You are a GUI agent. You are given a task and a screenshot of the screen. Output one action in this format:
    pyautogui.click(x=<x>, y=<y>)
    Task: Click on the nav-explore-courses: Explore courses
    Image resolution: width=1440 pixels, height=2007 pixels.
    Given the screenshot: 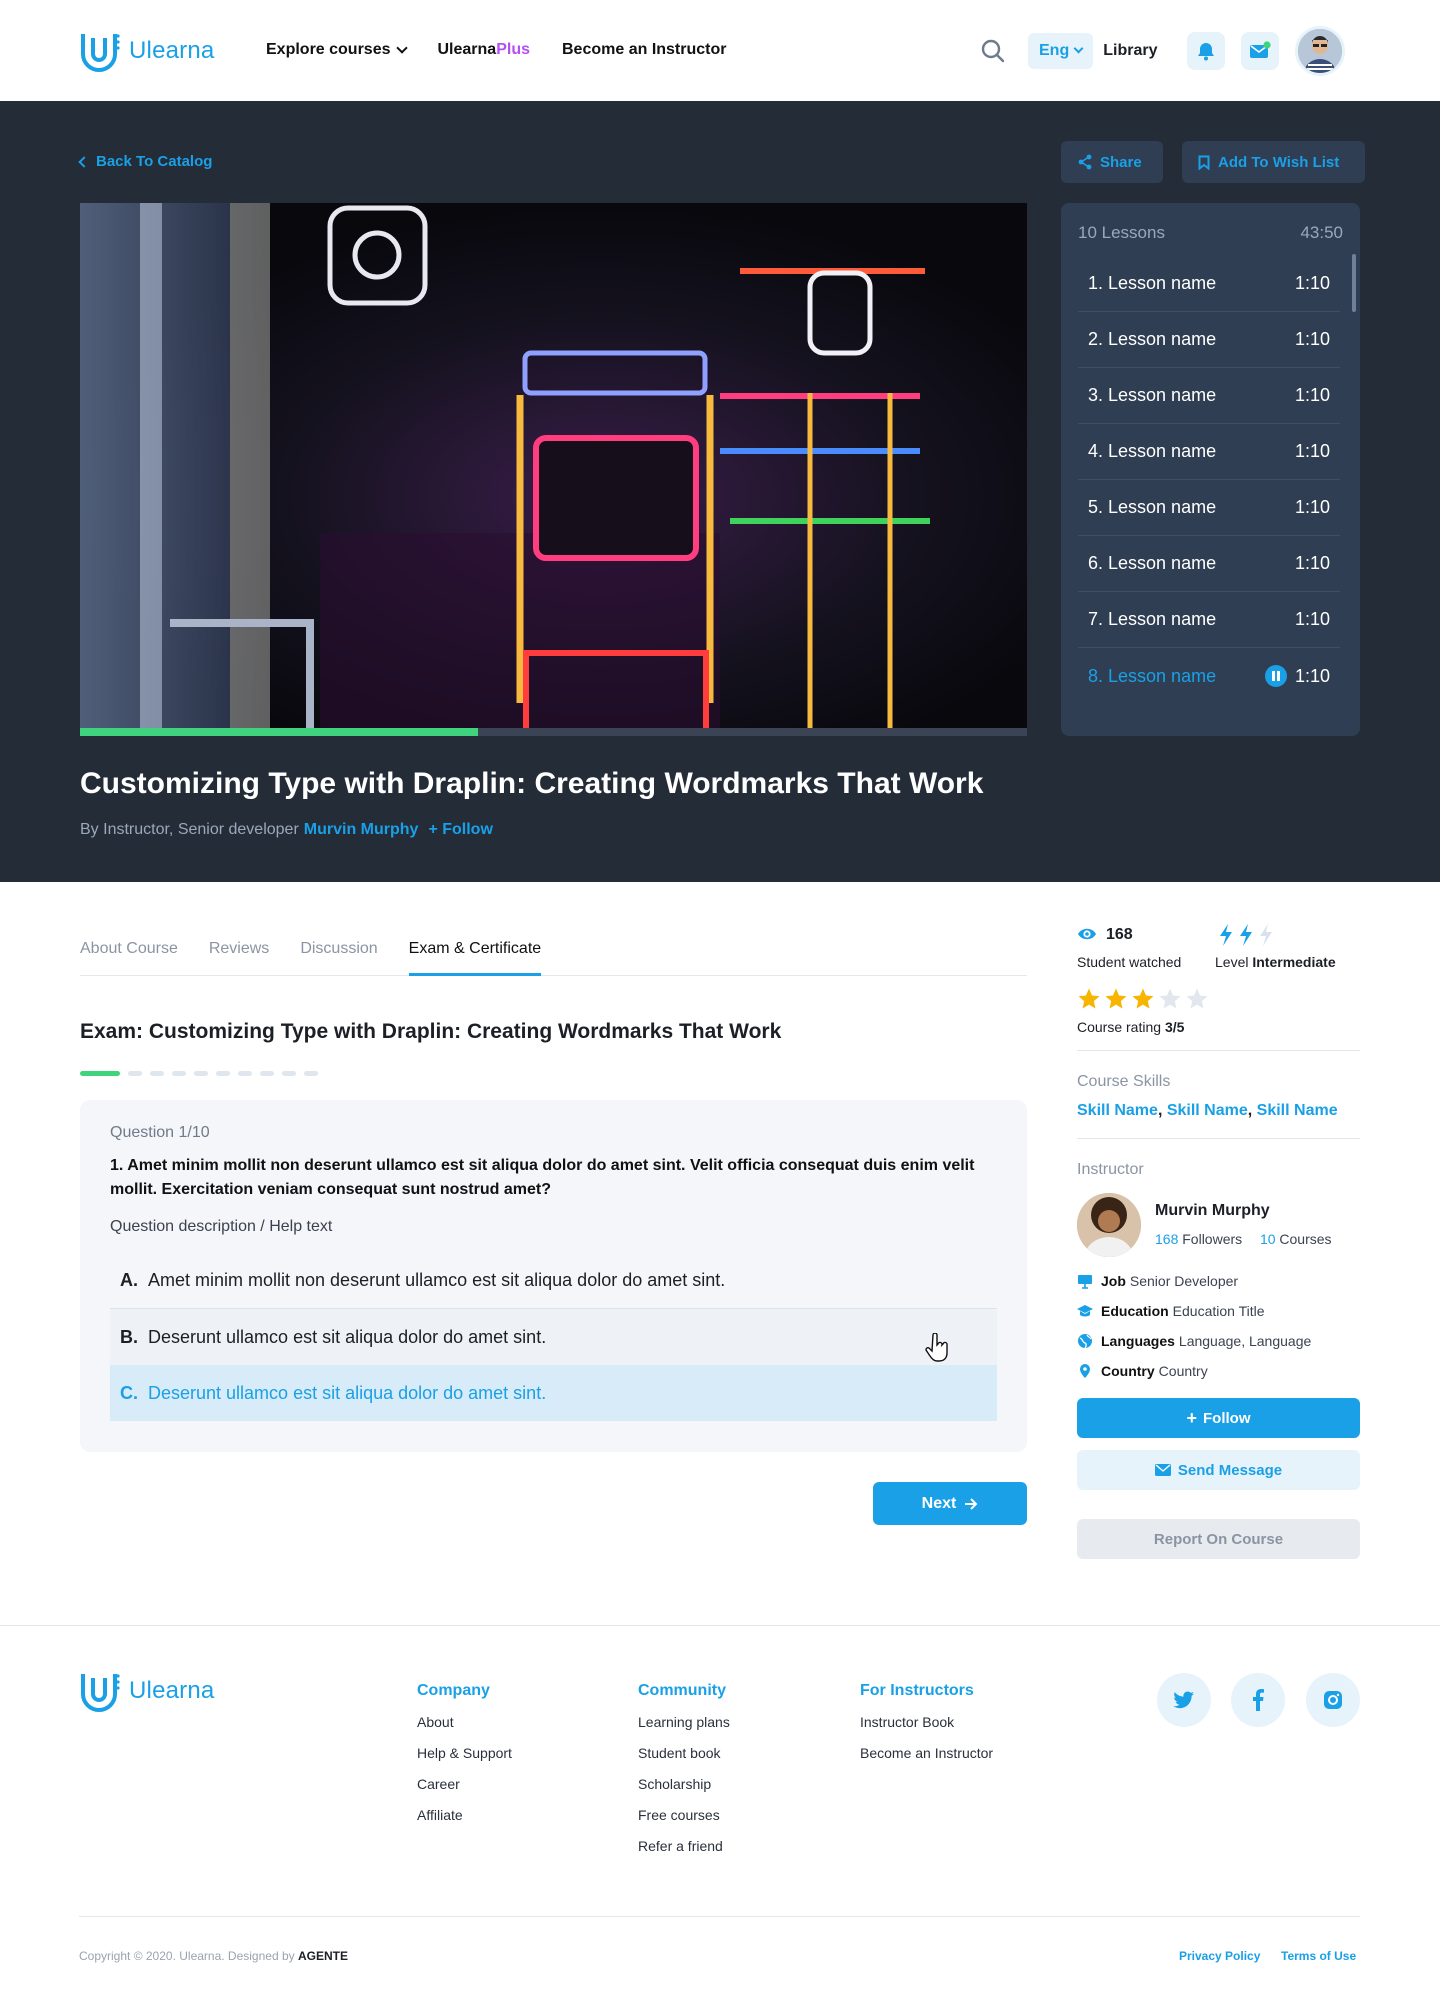 What is the action you would take?
    pyautogui.click(x=337, y=50)
    